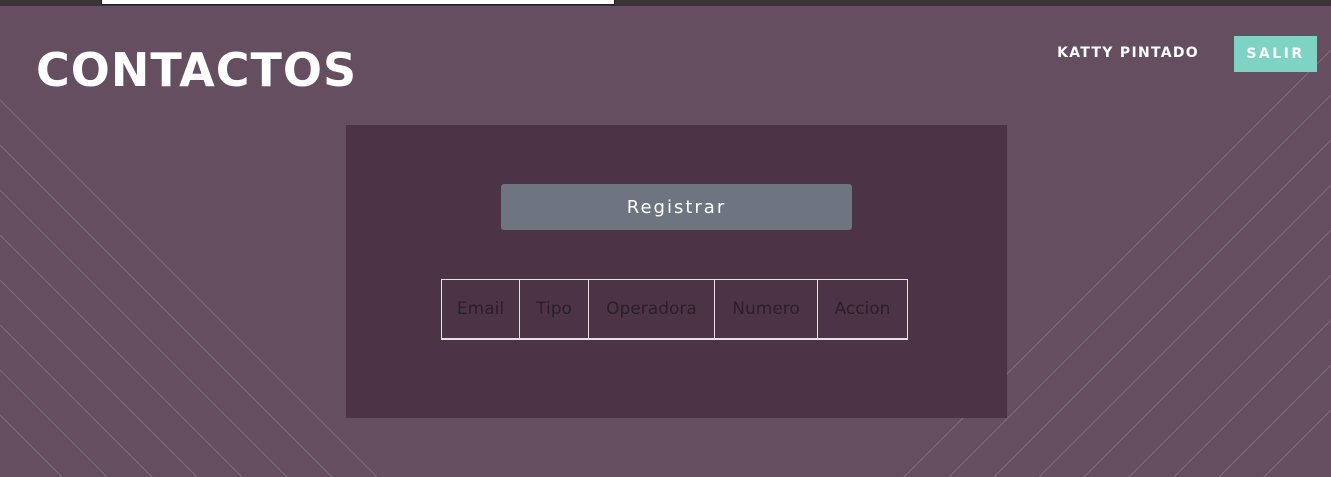  I want to click on table-header-row: Email Tipo Operadora Numero Accion, so click(674, 309).